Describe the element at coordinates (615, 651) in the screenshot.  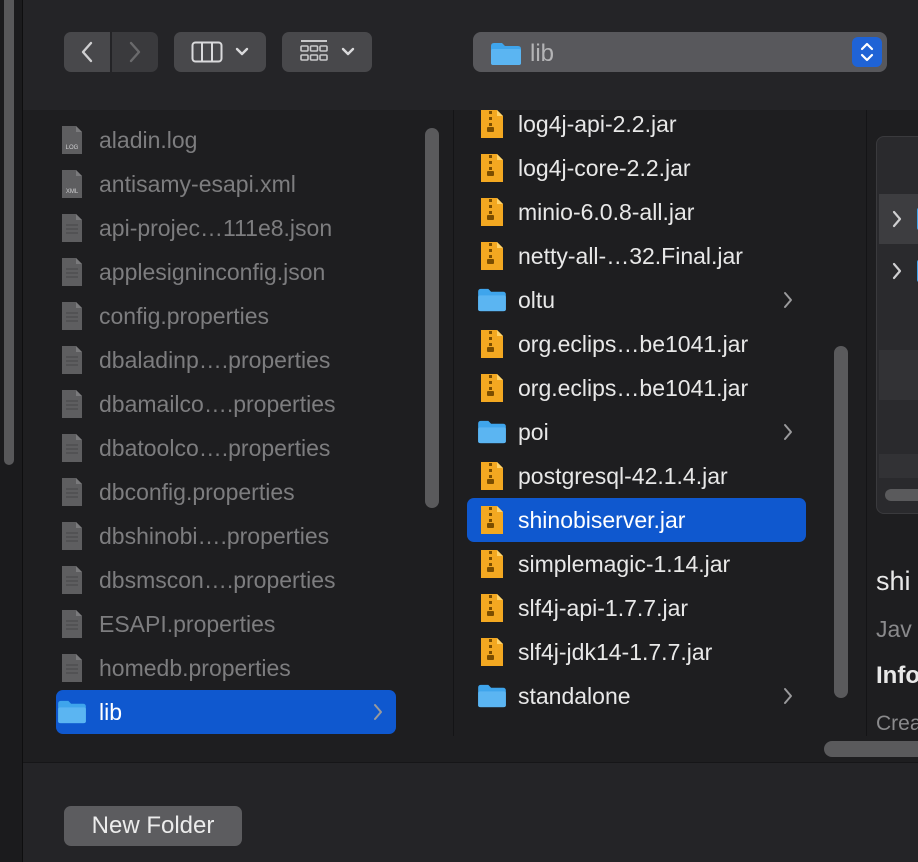
I see `item-name: slf4j-jdk14-1.7.7.jar` at that location.